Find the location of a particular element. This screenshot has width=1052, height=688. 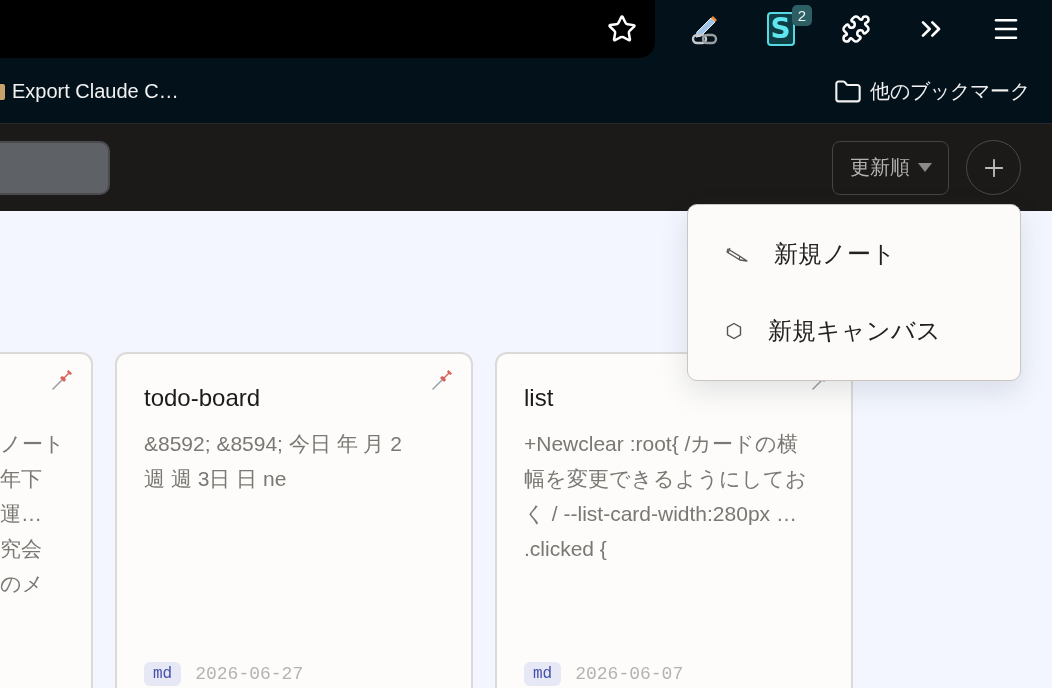

letter-tile-icon: S is located at coordinates (780, 29).